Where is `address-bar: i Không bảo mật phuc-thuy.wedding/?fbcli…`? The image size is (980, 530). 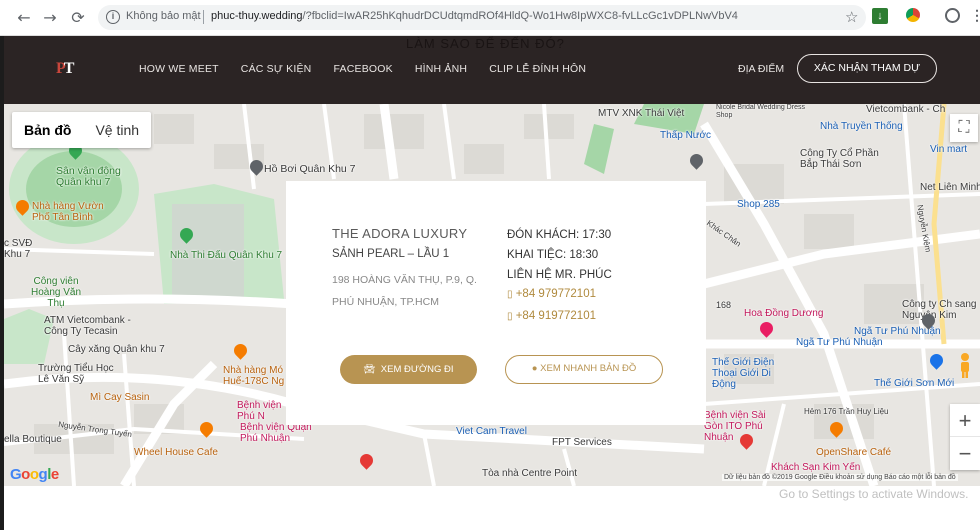
address-bar: i Không bảo mật phuc-thuy.wedding/?fbcli… is located at coordinates (482, 17).